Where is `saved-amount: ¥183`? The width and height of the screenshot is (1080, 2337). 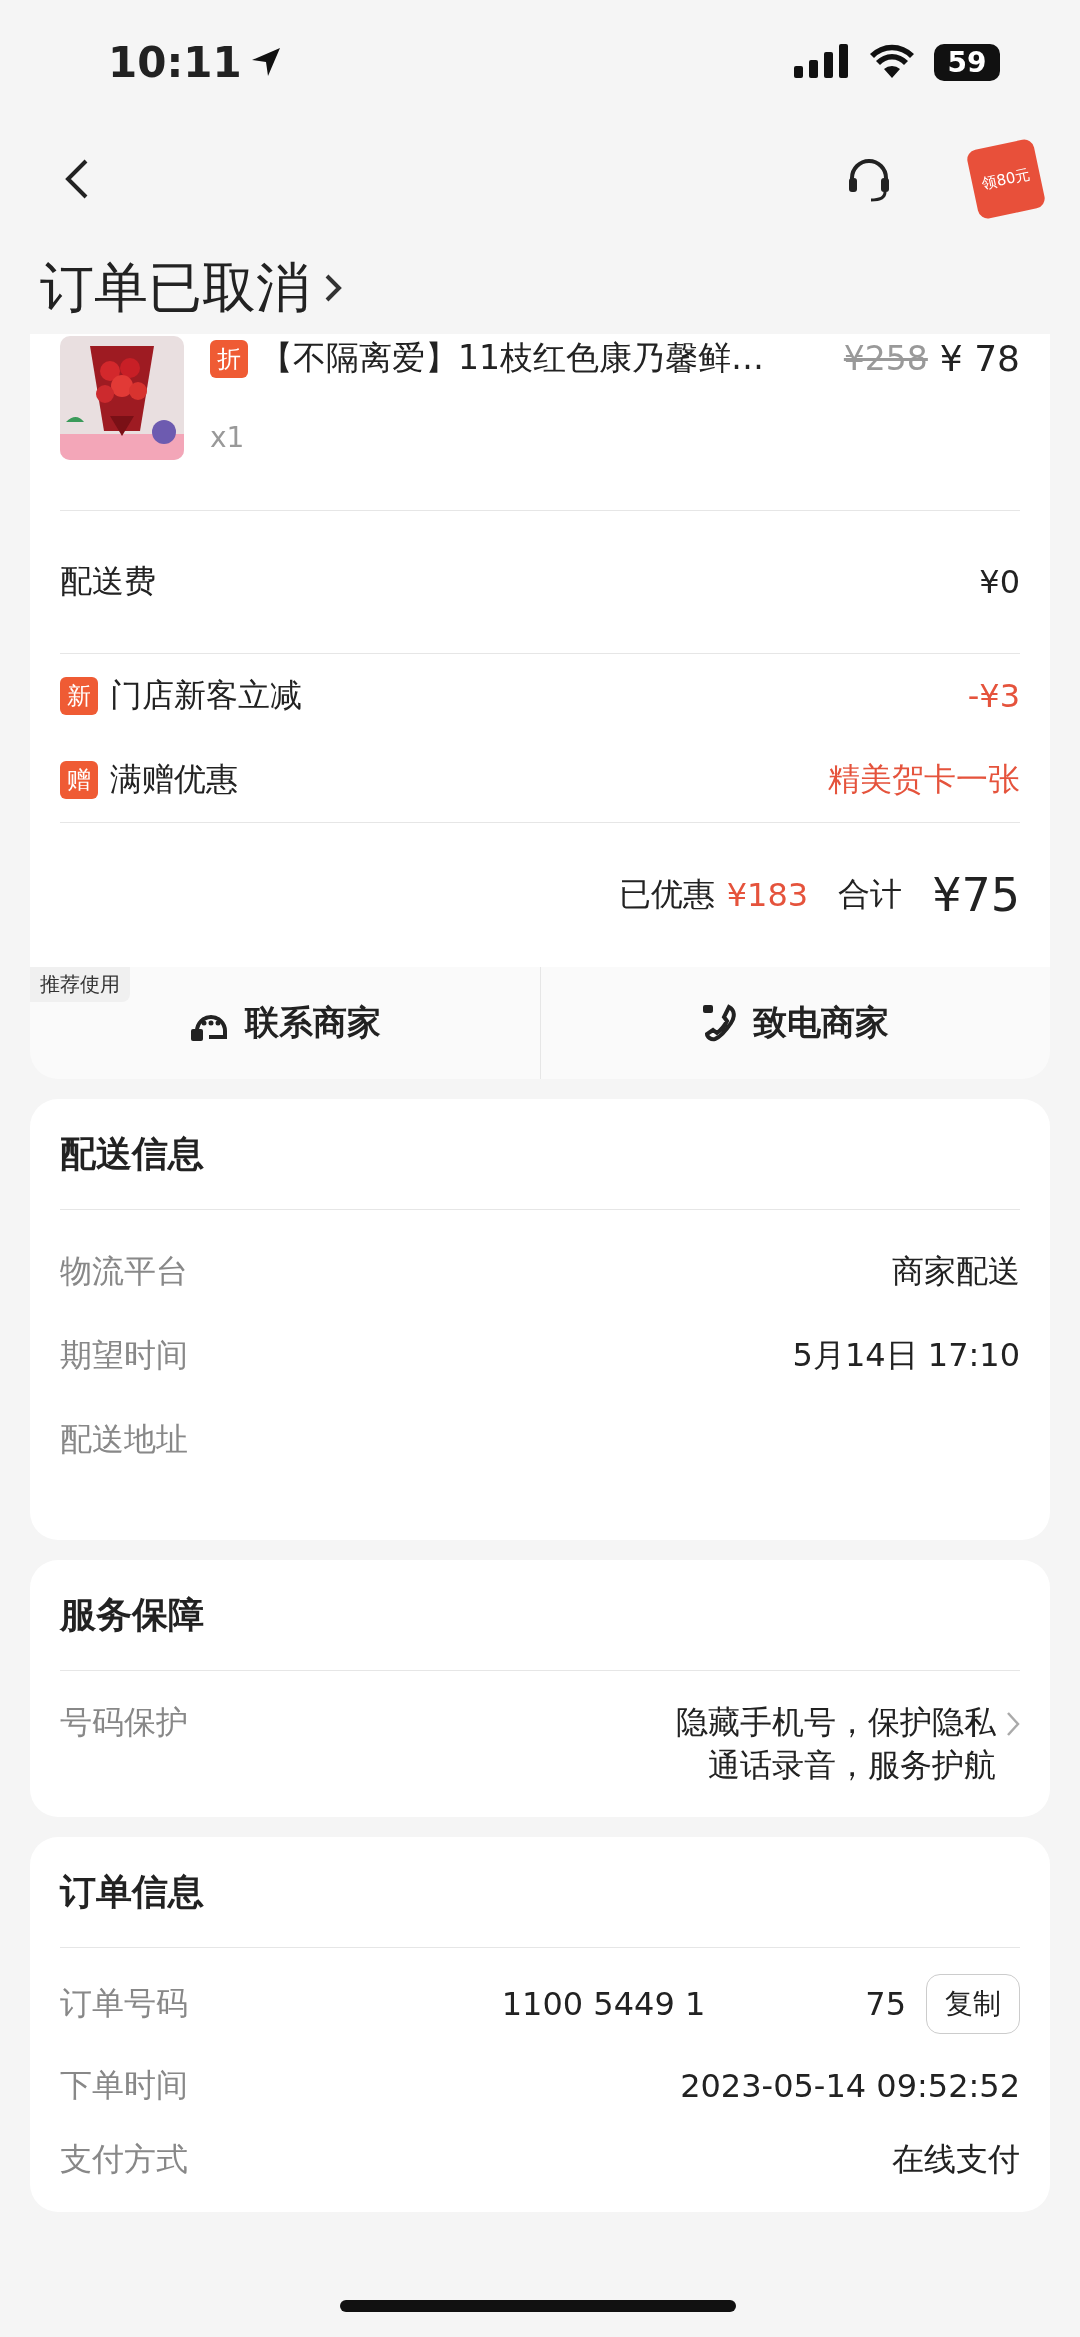
saved-amount: ¥183 is located at coordinates (767, 895).